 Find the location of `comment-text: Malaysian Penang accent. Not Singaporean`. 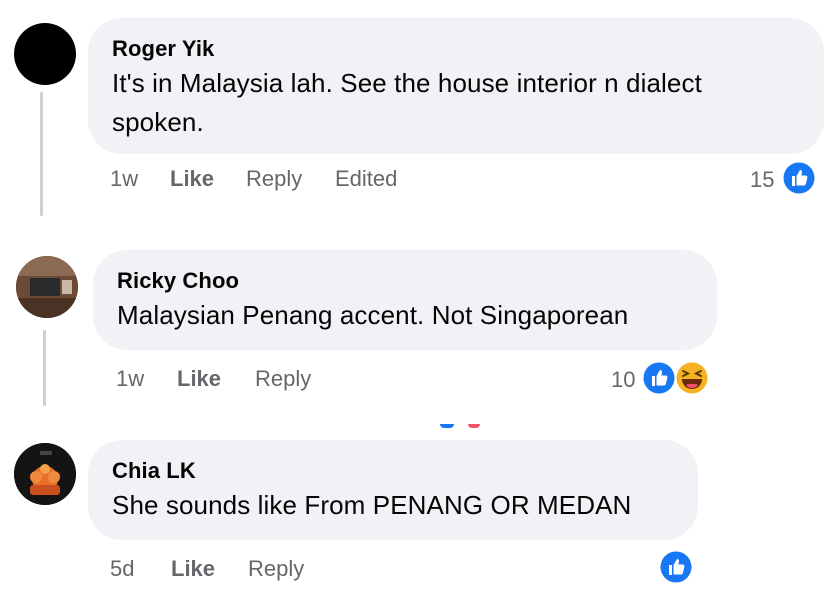

comment-text: Malaysian Penang accent. Not Singaporean is located at coordinates (417, 315).